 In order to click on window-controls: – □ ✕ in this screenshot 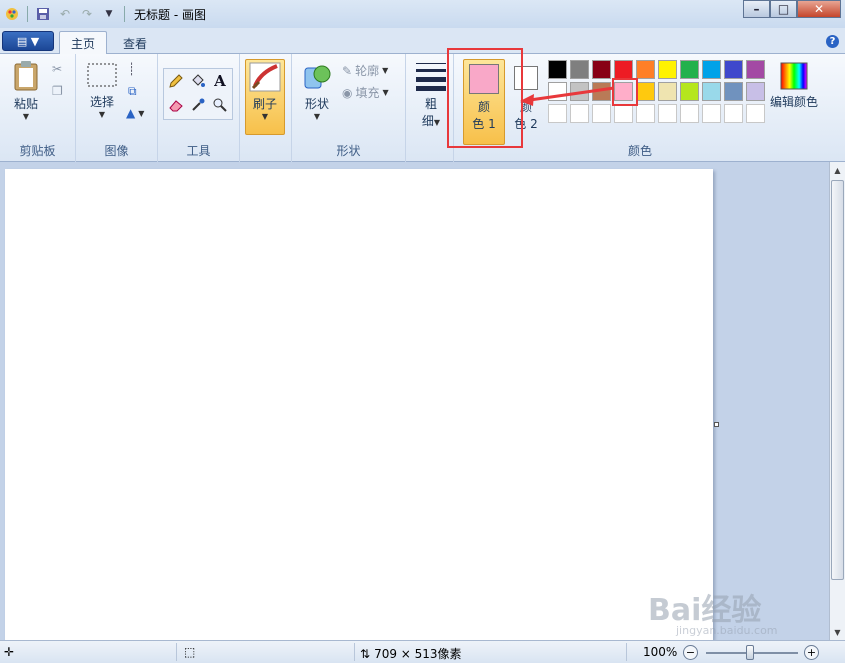, I will do `click(792, 9)`.